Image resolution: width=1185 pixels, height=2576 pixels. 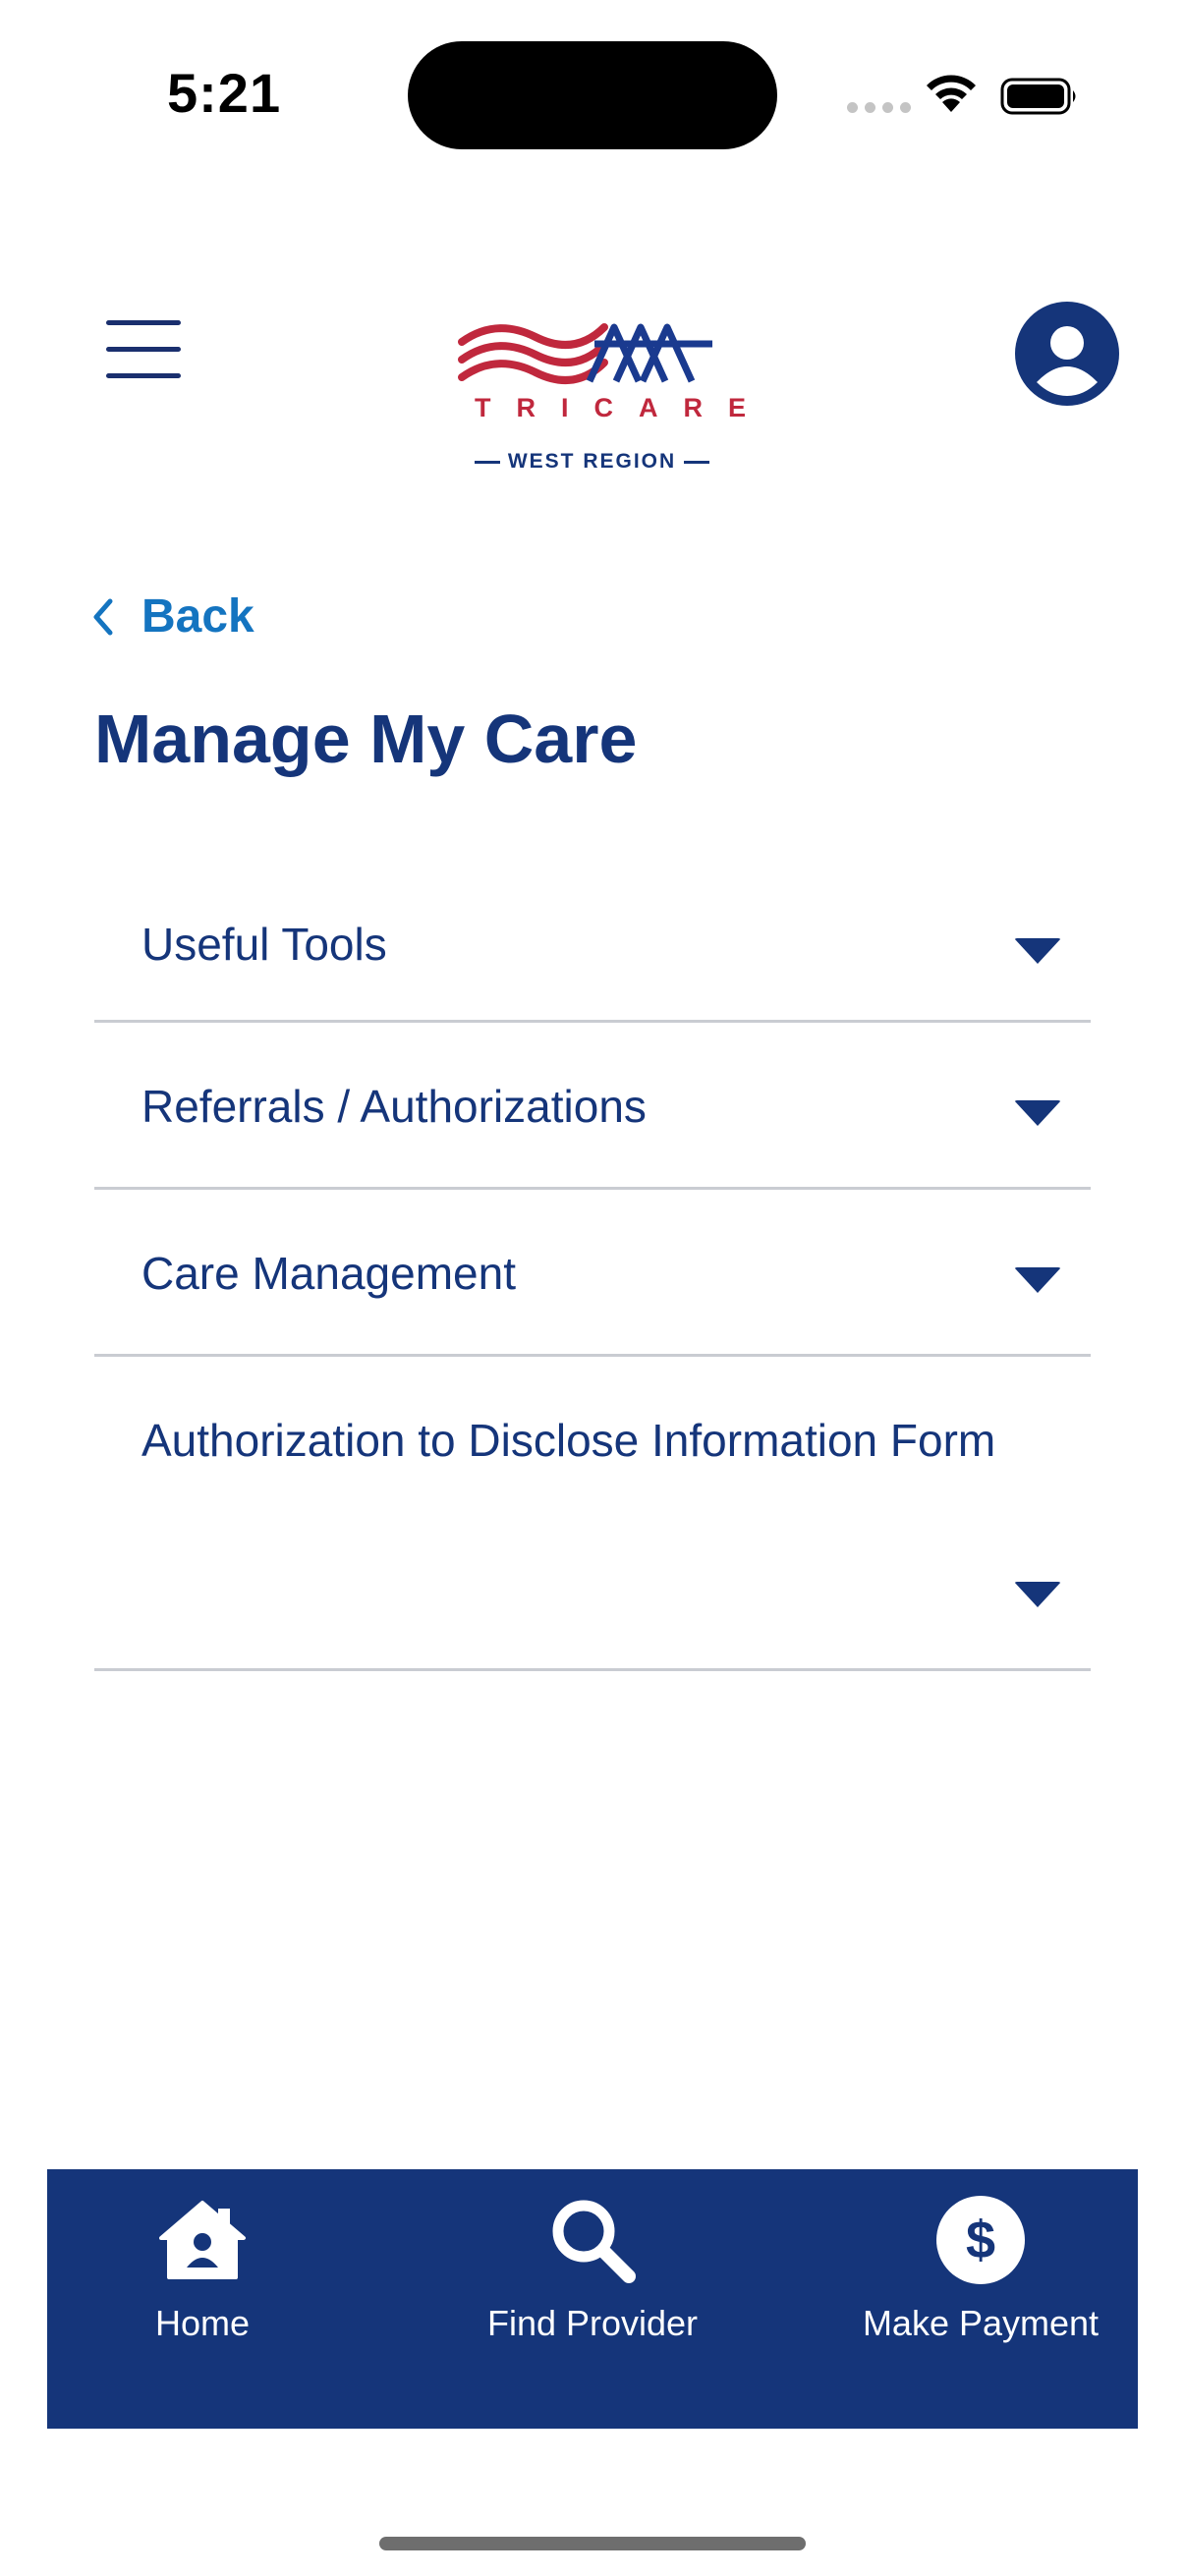 What do you see at coordinates (394, 1106) in the screenshot?
I see `accordion-label: Referrals / Authorizations` at bounding box center [394, 1106].